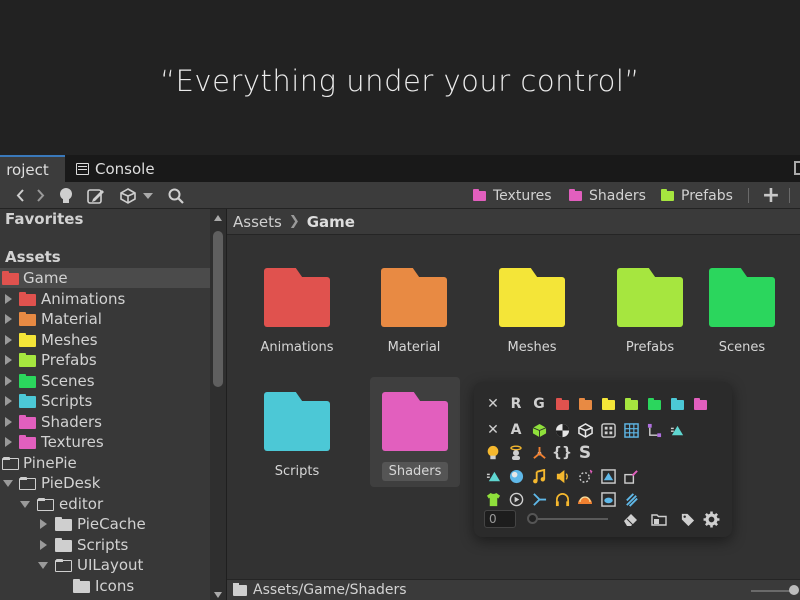  I want to click on color-swatch-yellow, so click(608, 404).